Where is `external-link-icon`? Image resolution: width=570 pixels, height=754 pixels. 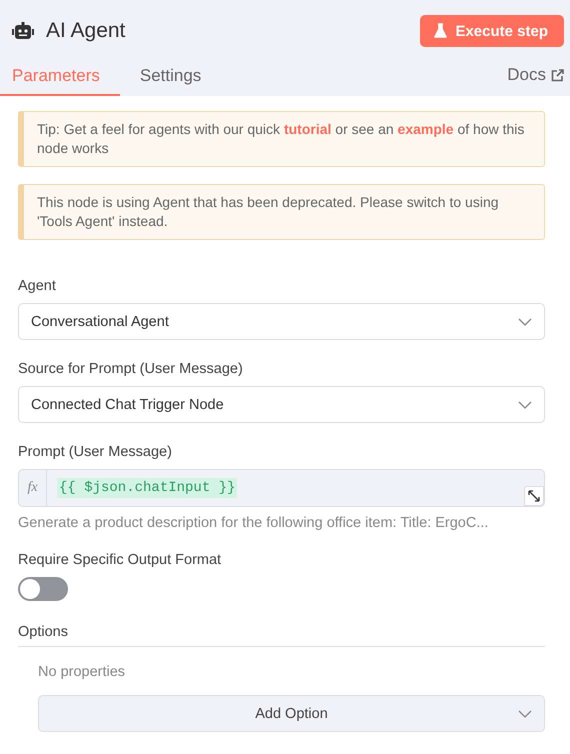
external-link-icon is located at coordinates (557, 75).